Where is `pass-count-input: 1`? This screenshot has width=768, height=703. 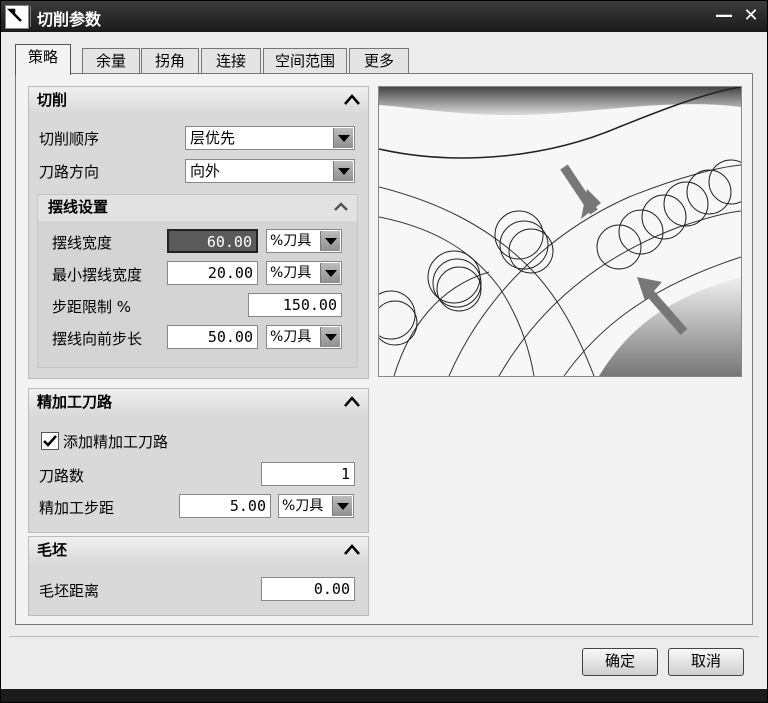 pass-count-input: 1 is located at coordinates (308, 474).